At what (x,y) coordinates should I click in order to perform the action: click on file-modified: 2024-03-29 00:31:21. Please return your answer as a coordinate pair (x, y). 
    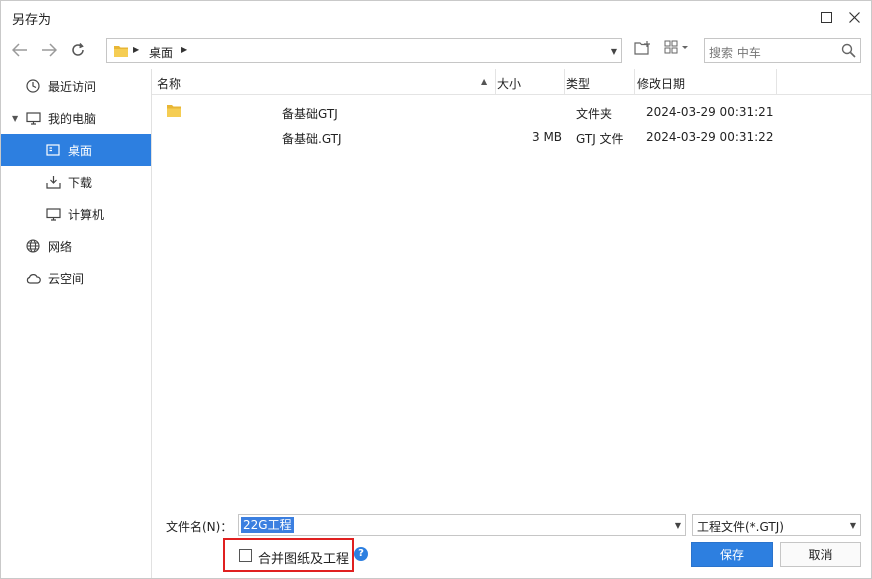
    Looking at the image, I should click on (710, 112).